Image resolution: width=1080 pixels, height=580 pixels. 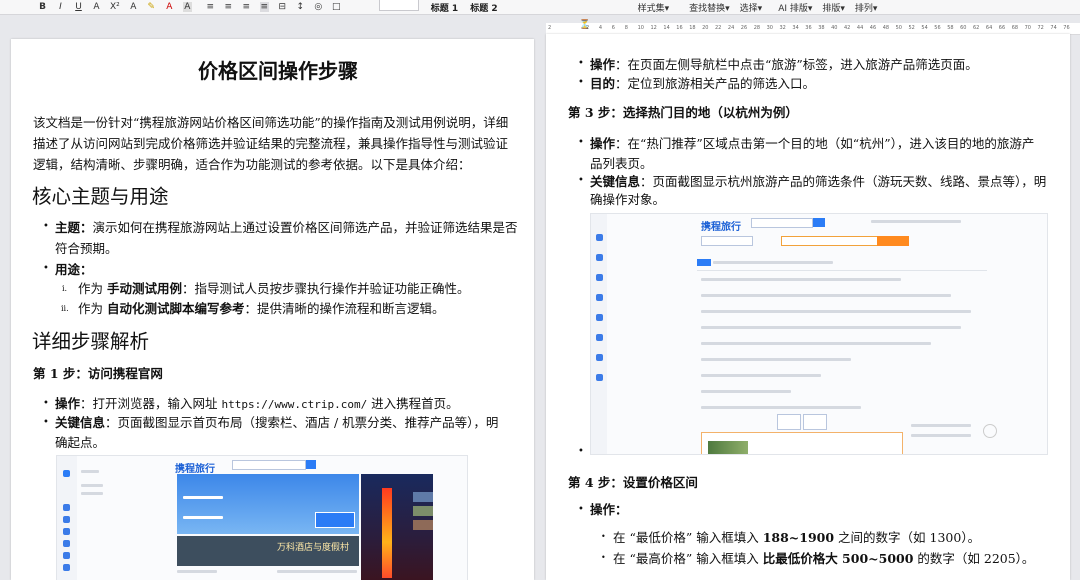 I want to click on use-label: 用途：, so click(x=74, y=269).